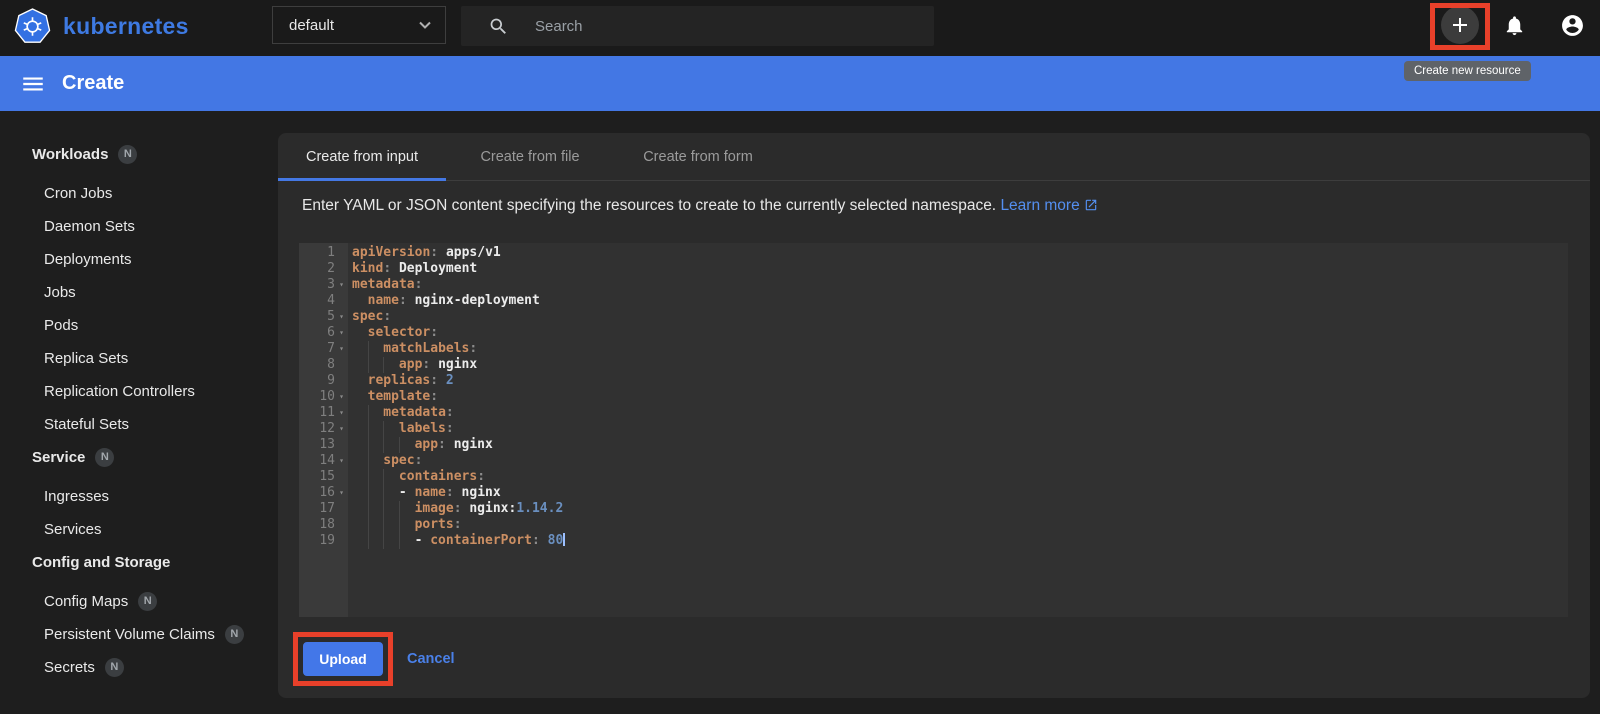  What do you see at coordinates (372, 316) in the screenshot?
I see `code-text: spec:` at bounding box center [372, 316].